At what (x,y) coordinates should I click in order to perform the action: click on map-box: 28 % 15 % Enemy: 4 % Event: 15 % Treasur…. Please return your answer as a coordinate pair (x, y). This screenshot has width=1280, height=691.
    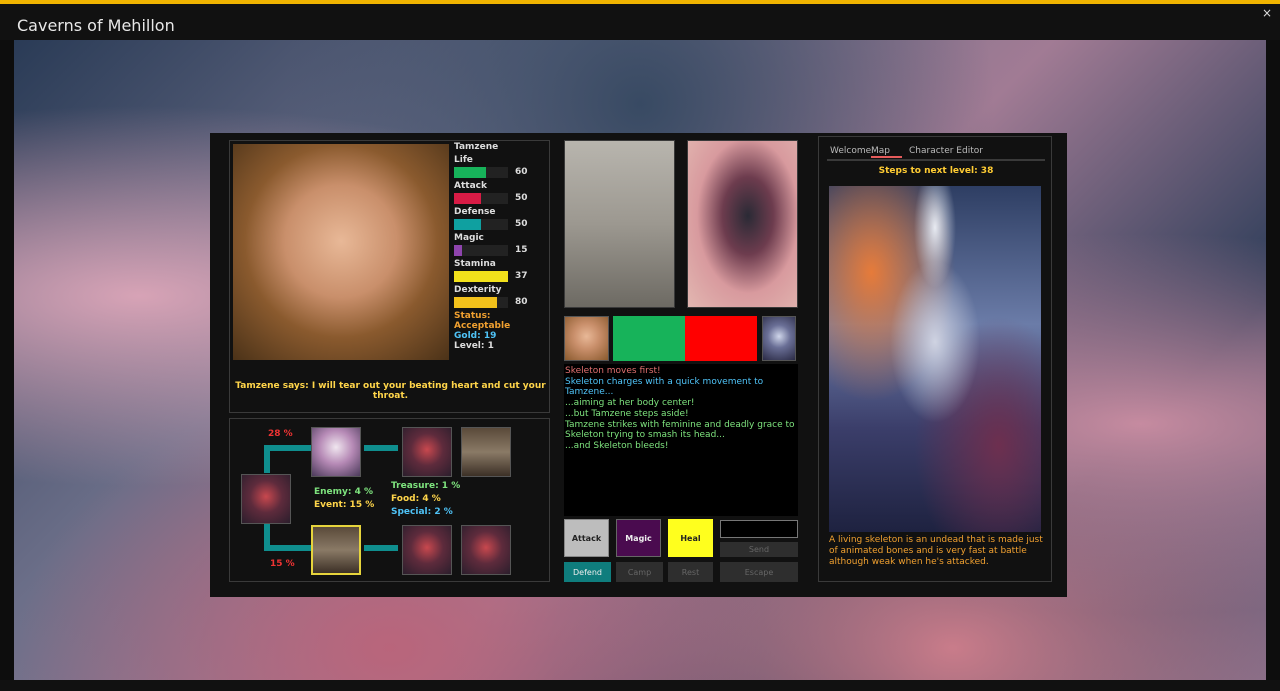
    Looking at the image, I should click on (389, 500).